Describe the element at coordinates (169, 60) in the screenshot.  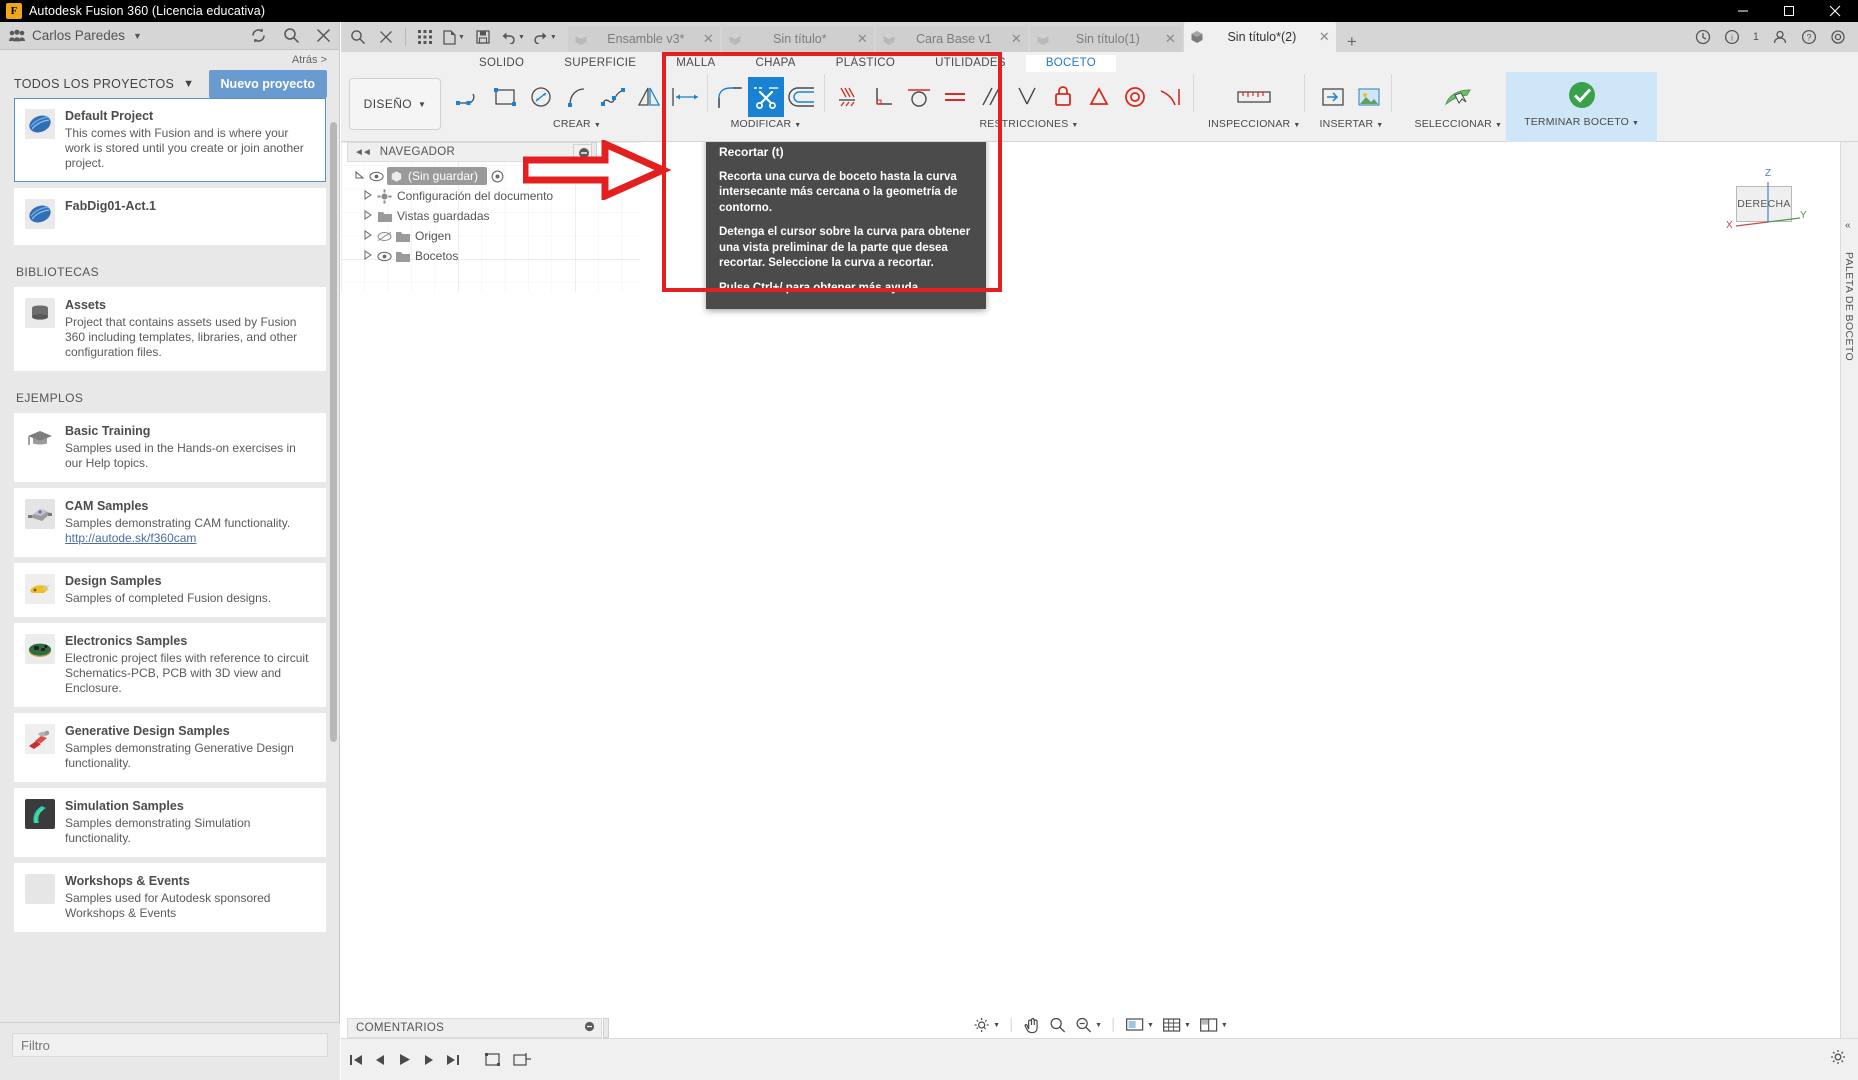
I see `back-link: Atrás >` at that location.